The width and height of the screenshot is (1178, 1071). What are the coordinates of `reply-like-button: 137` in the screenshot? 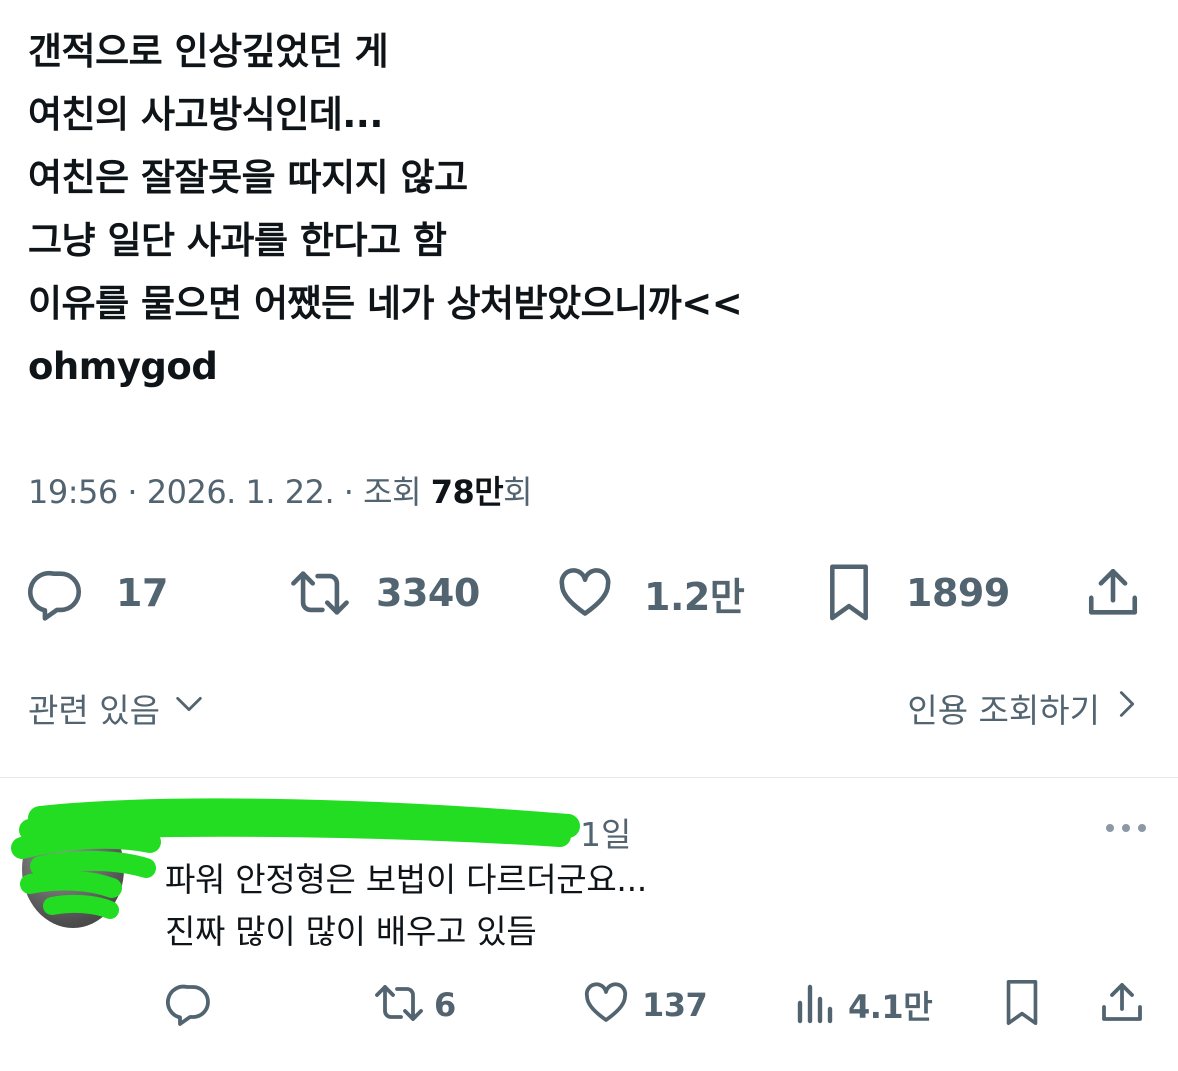 It's located at (645, 1005).